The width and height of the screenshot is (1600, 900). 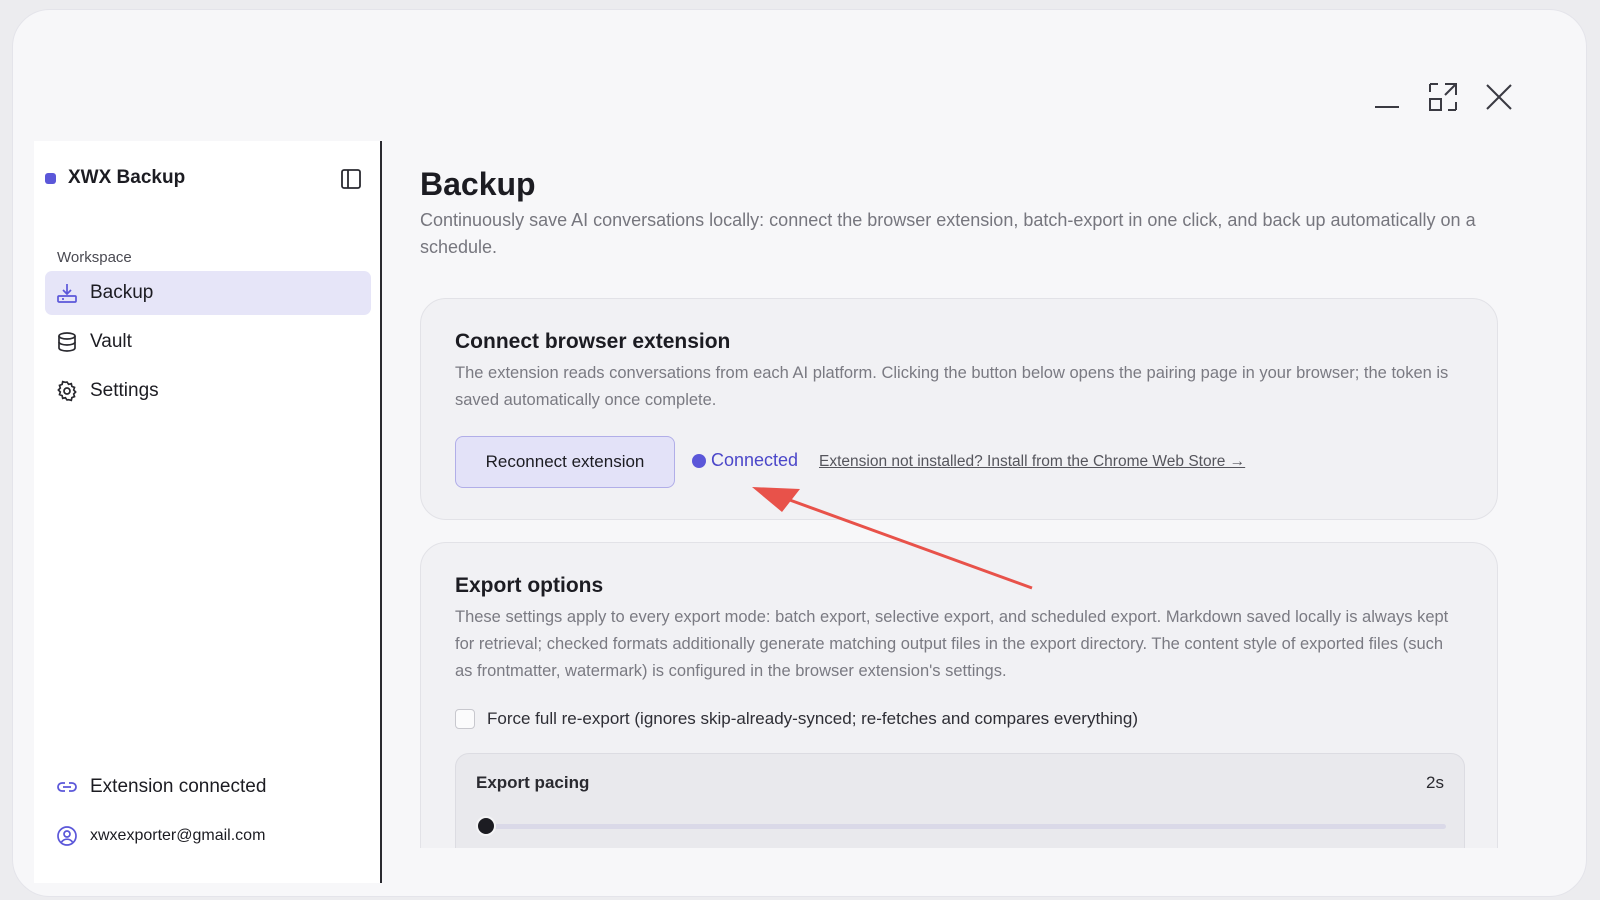 What do you see at coordinates (1387, 97) in the screenshot?
I see `minimize-button` at bounding box center [1387, 97].